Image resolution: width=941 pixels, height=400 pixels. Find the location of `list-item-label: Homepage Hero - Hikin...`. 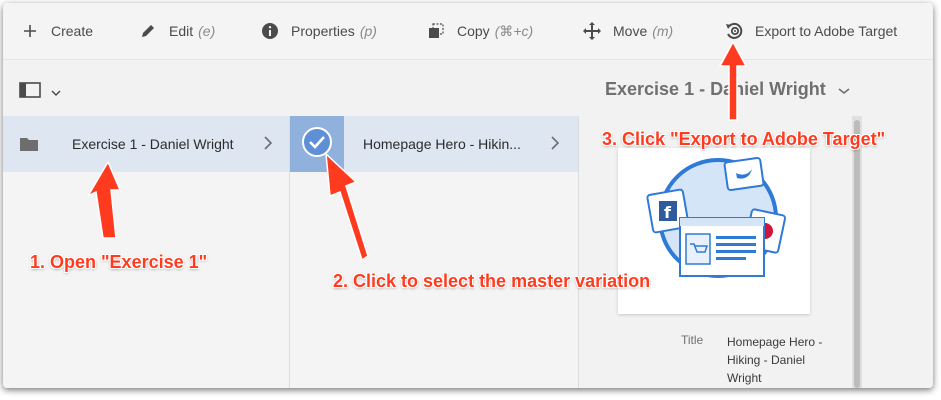

list-item-label: Homepage Hero - Hikin... is located at coordinates (442, 144).